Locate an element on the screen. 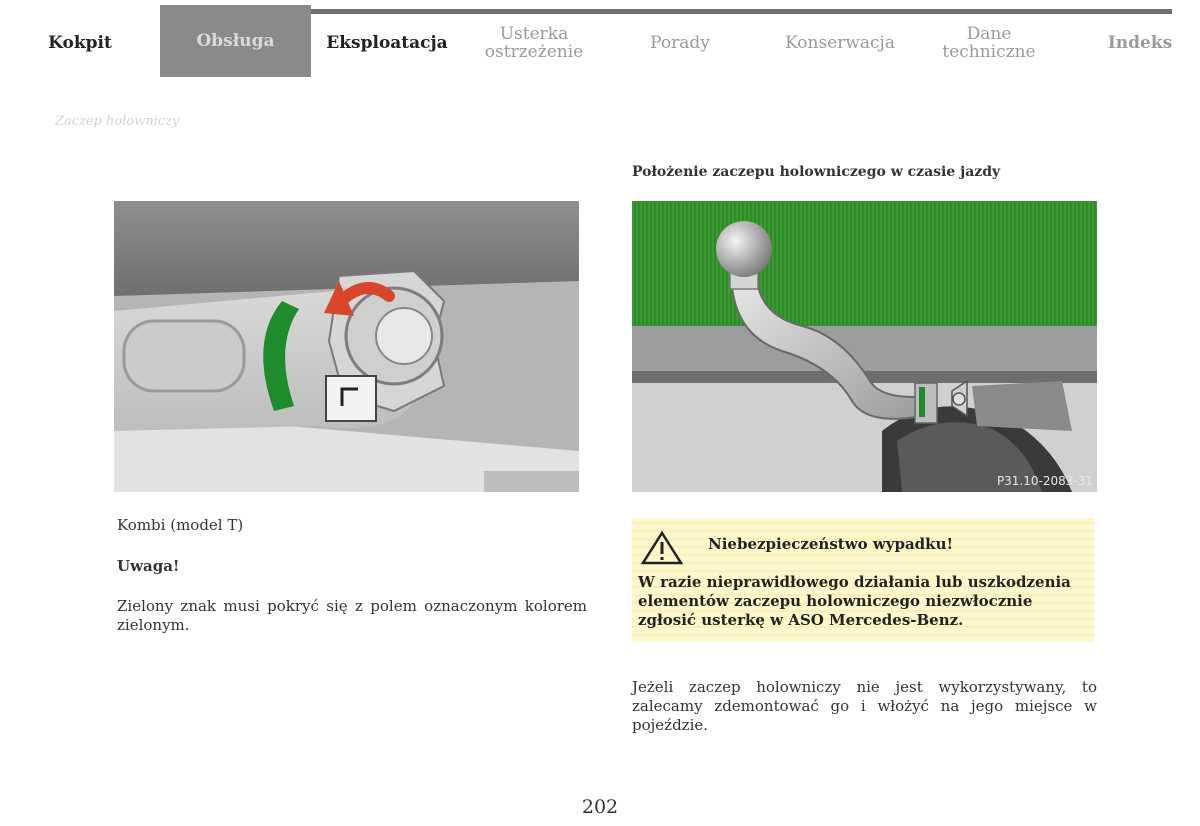 This screenshot has height=826, width=1200. breadcrumb: Zaczep holowniczy is located at coordinates (117, 121).